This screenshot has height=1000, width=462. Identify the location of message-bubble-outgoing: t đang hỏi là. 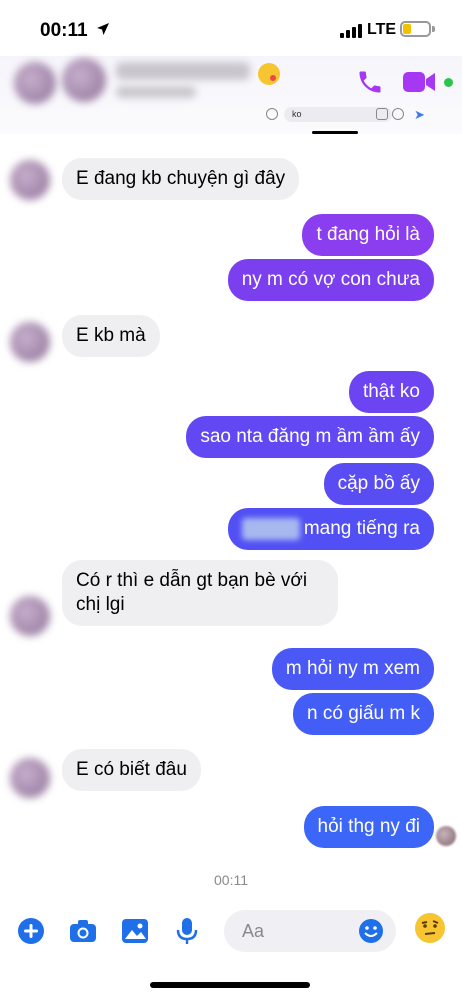
(368, 235).